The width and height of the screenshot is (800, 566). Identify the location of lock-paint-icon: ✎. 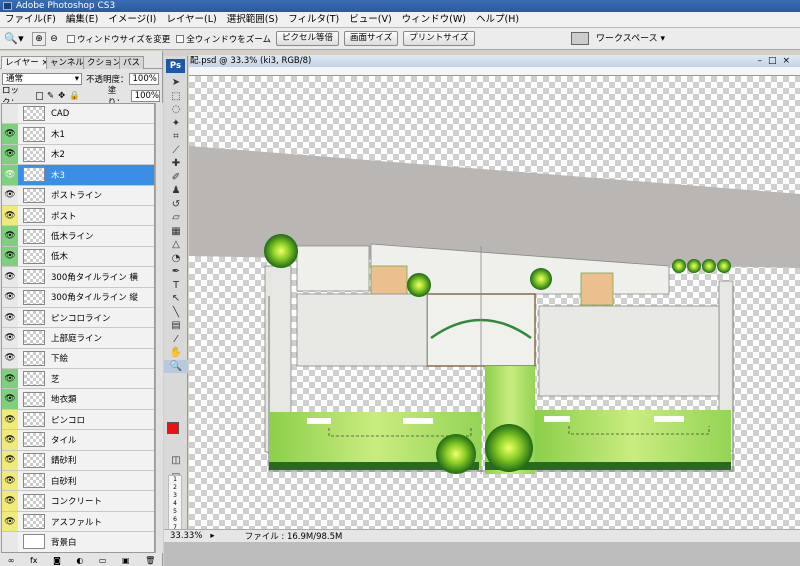
(50, 96).